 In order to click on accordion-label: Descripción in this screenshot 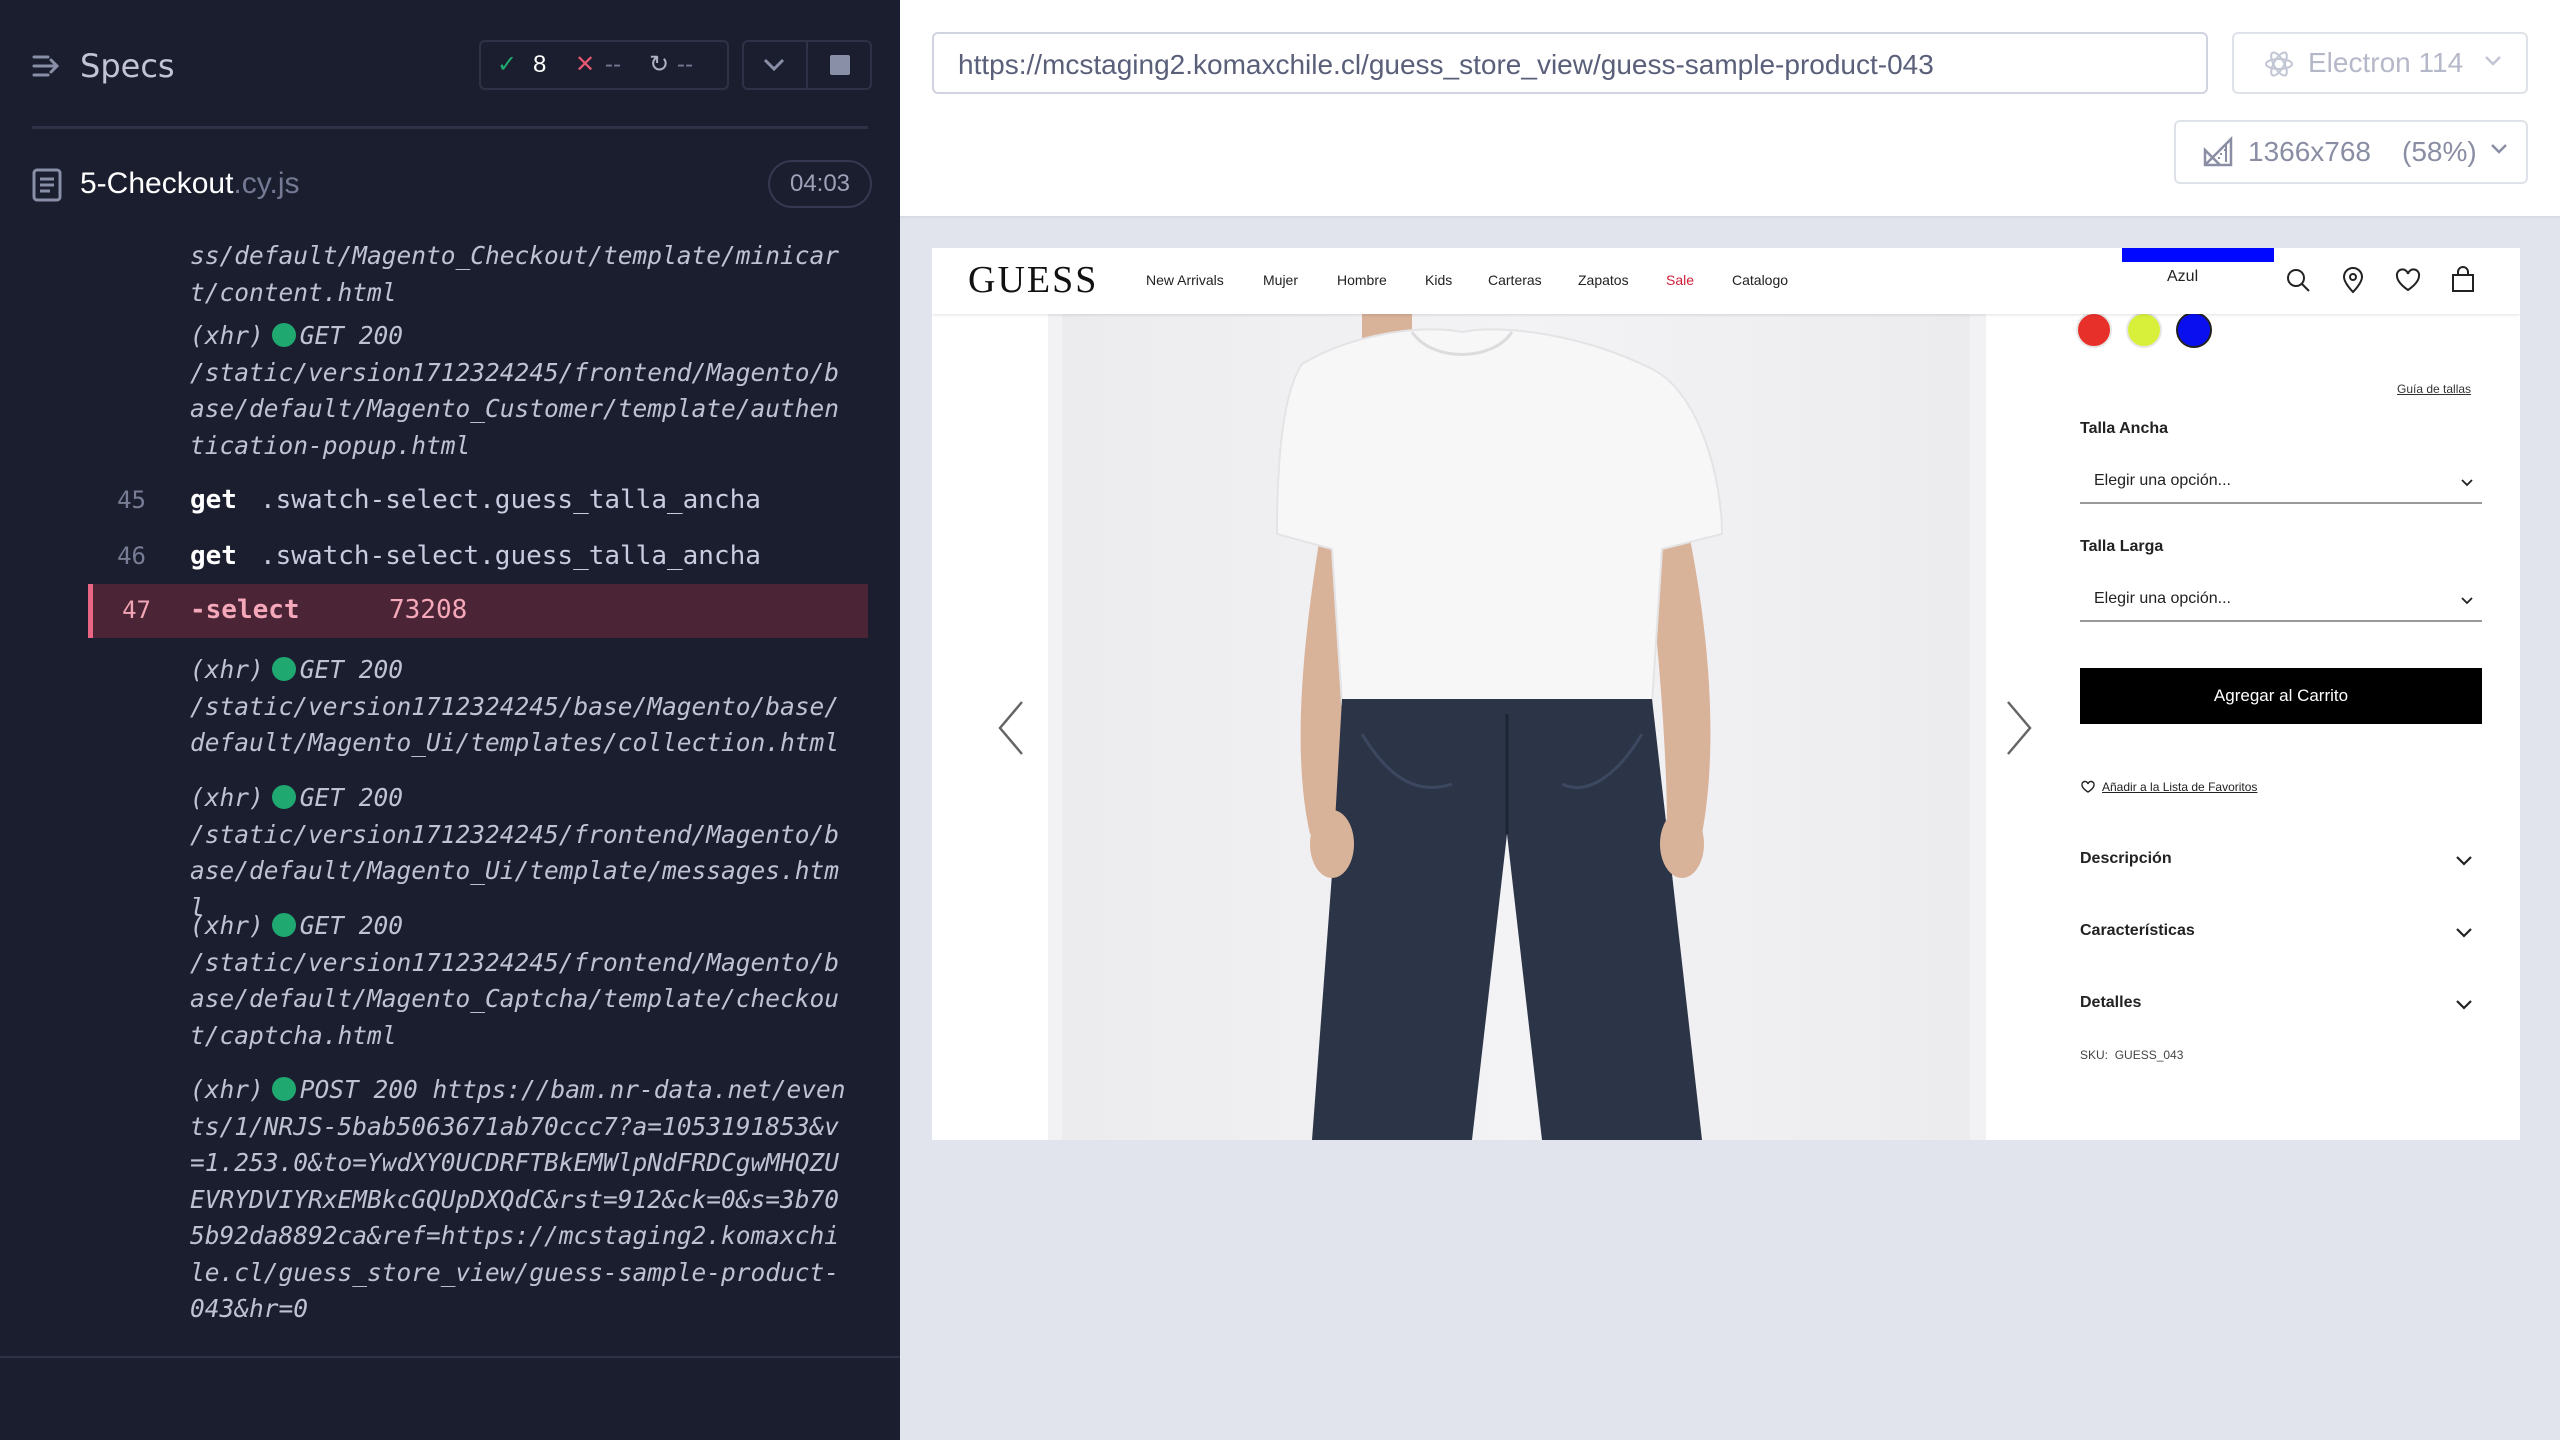, I will do `click(2126, 858)`.